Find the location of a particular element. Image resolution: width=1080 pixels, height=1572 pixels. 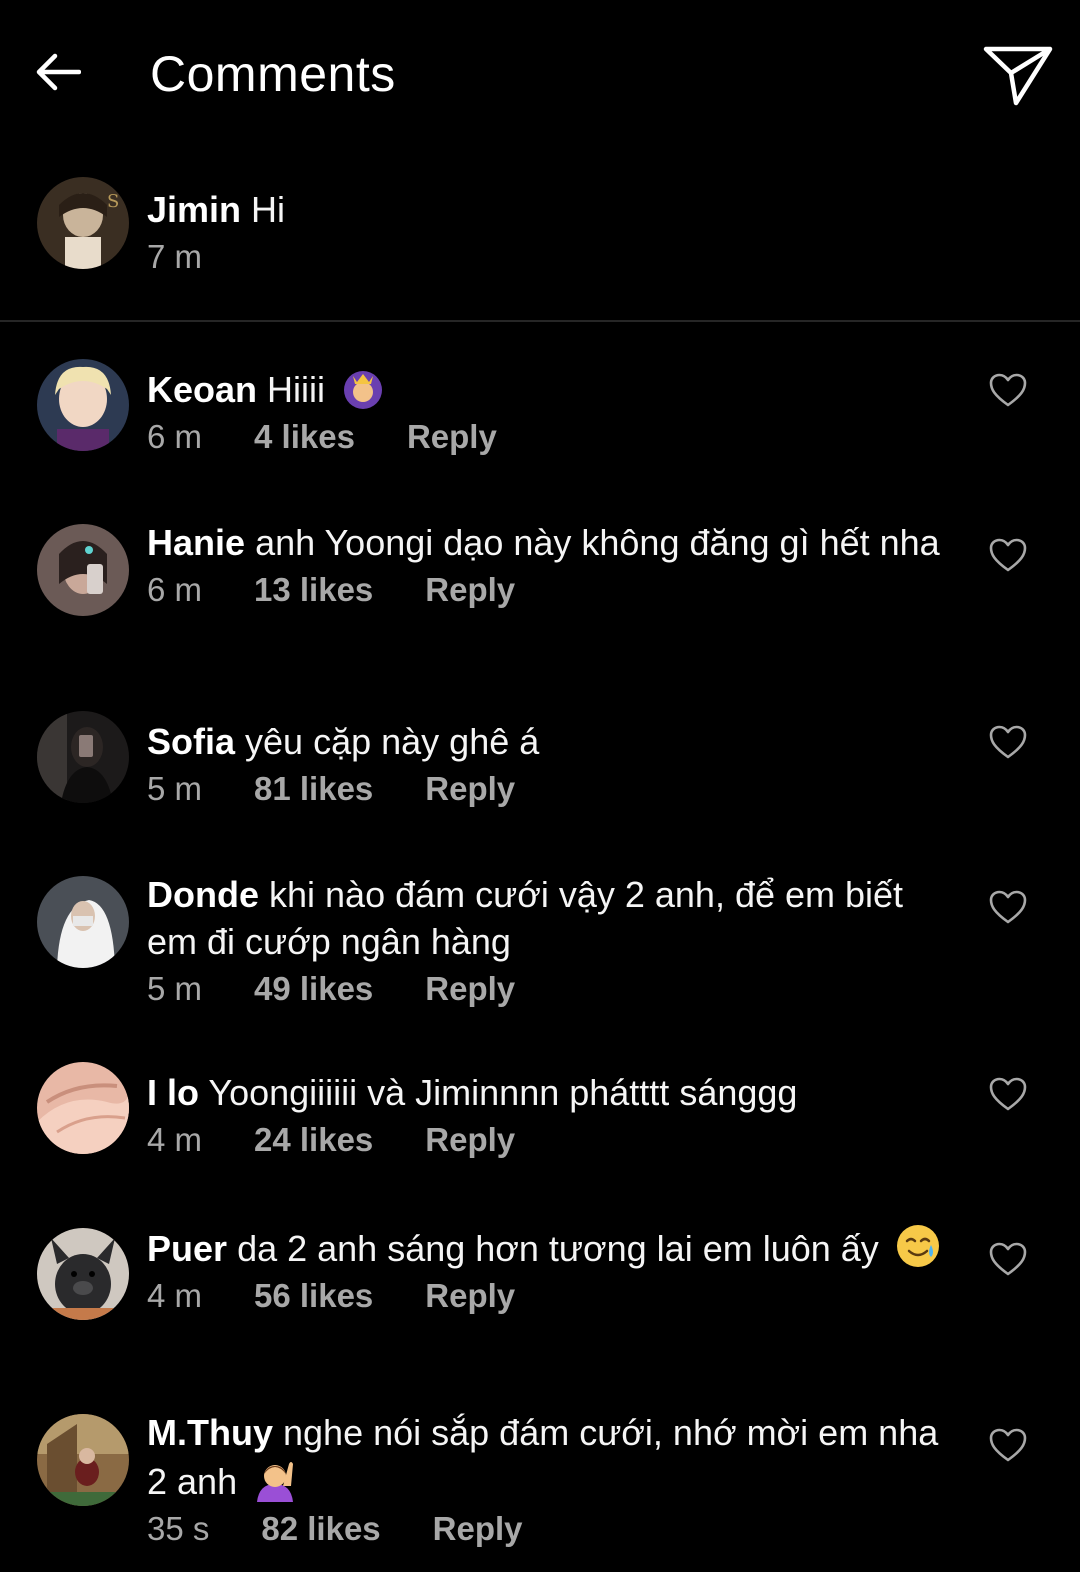

smiling-face-with-tear-emoji is located at coordinates (917, 1246).